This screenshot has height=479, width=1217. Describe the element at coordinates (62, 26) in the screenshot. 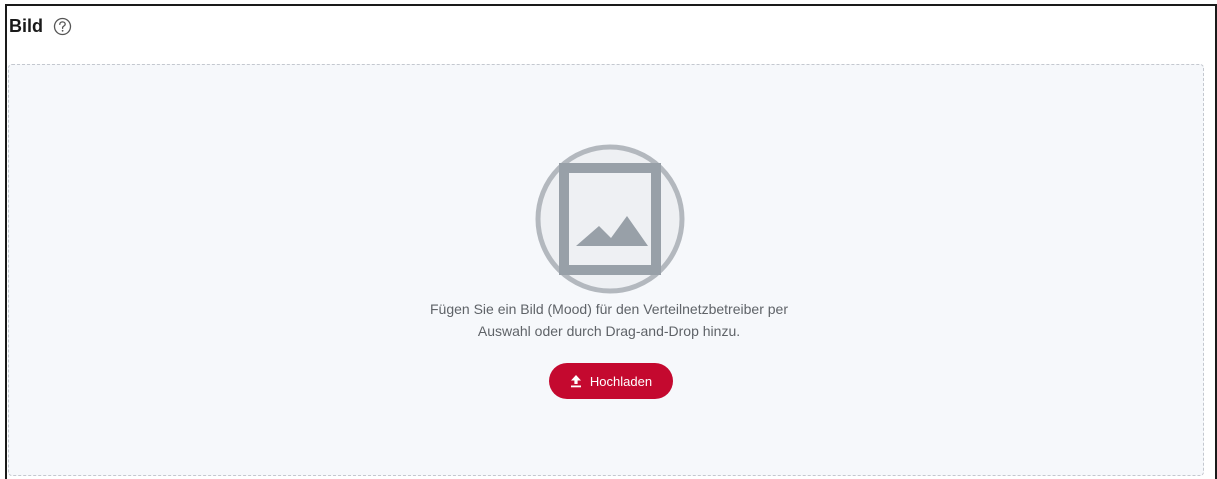

I see `help-icon` at that location.